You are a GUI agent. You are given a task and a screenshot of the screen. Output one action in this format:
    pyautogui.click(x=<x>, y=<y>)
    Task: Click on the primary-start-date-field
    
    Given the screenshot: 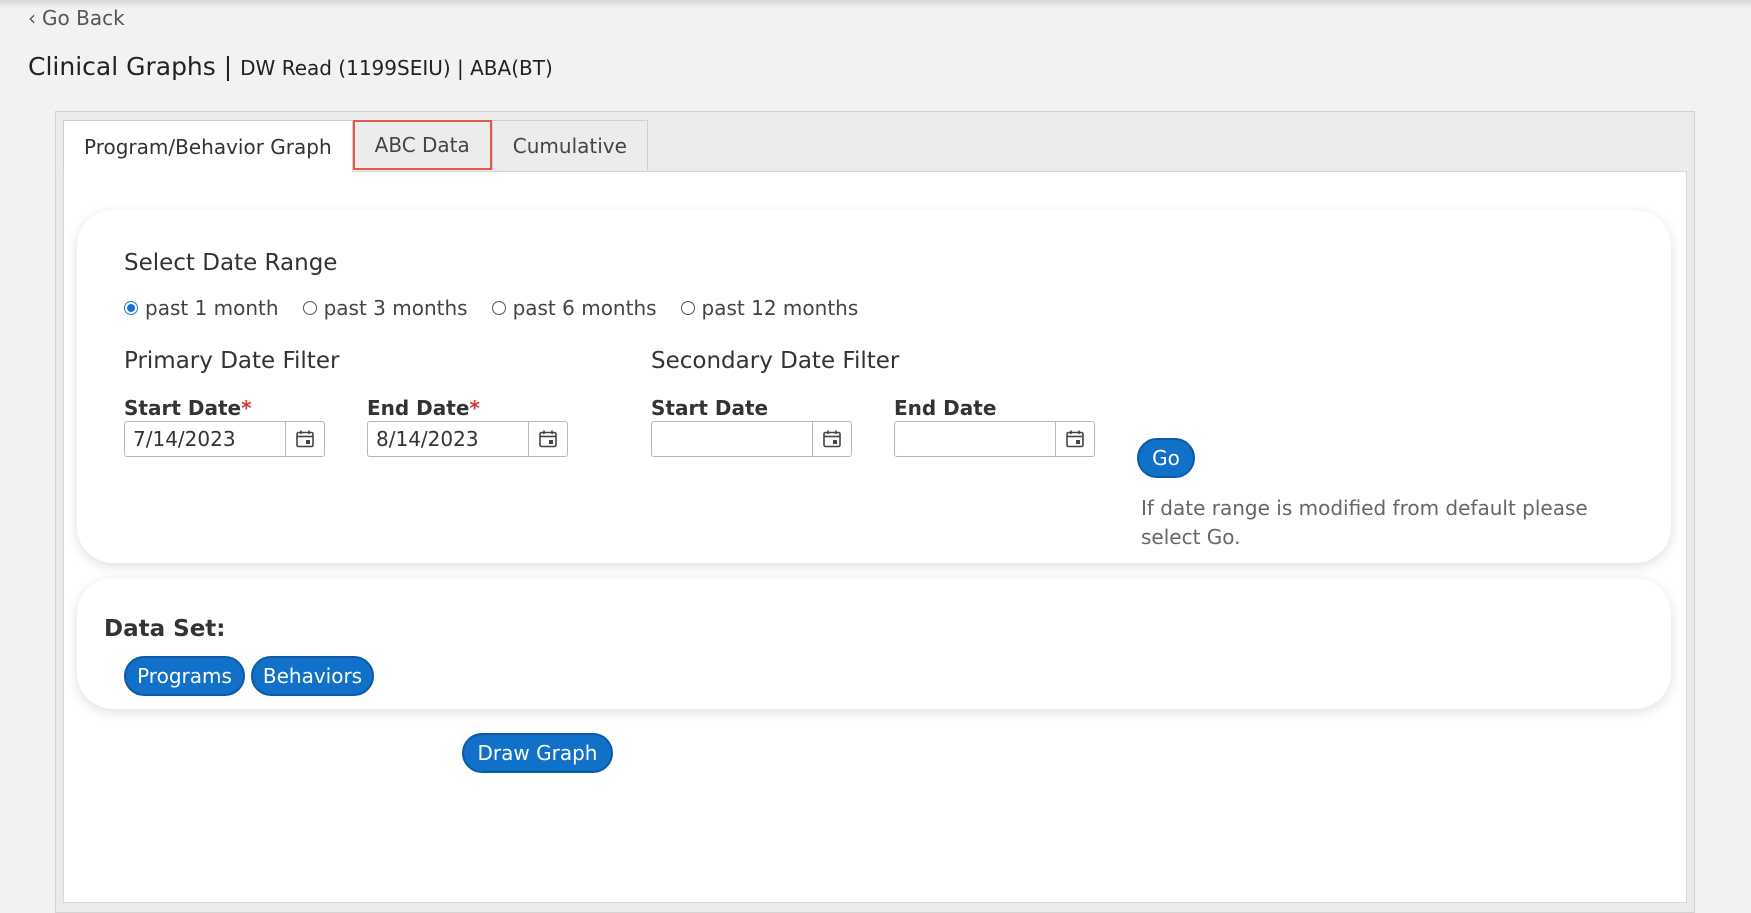 What is the action you would take?
    pyautogui.click(x=224, y=439)
    